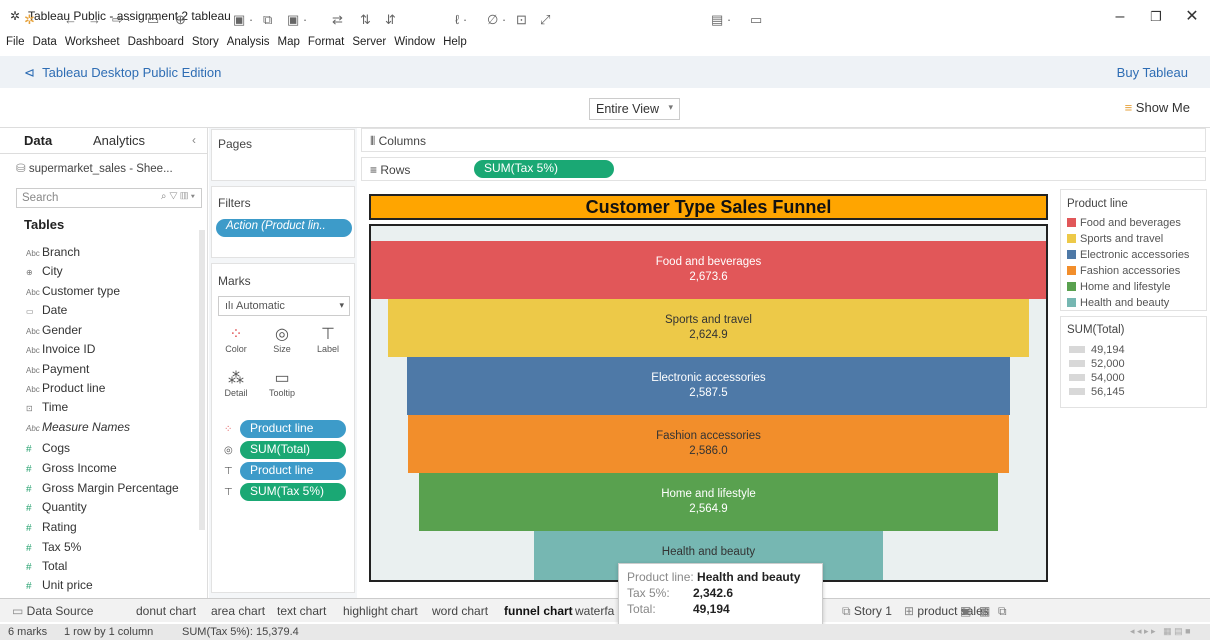 The image size is (1210, 640). What do you see at coordinates (1128, 225) in the screenshot?
I see `color-legend-item: Food and beverages` at bounding box center [1128, 225].